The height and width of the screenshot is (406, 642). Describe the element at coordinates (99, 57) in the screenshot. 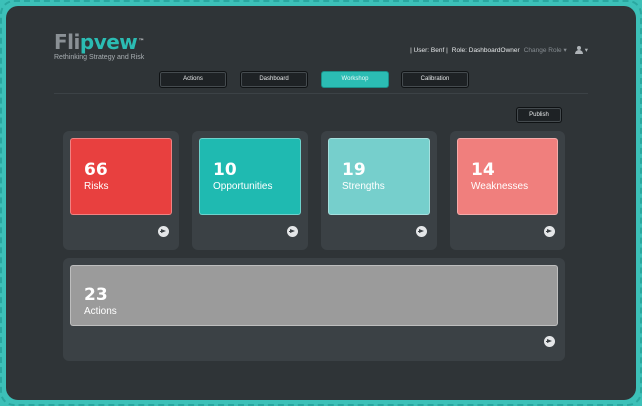

I see `tagline: Rethinking Strategy and Risk` at that location.